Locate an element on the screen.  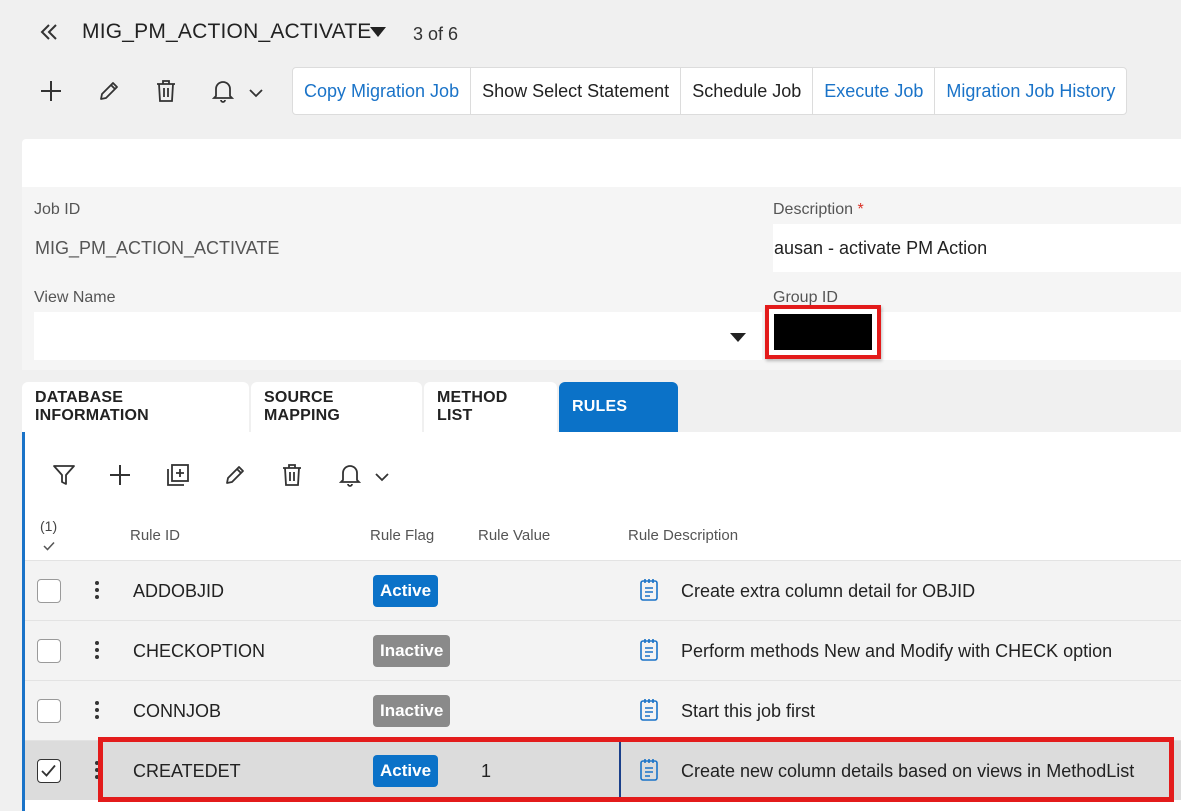
job-id-label: Job ID is located at coordinates (57, 209).